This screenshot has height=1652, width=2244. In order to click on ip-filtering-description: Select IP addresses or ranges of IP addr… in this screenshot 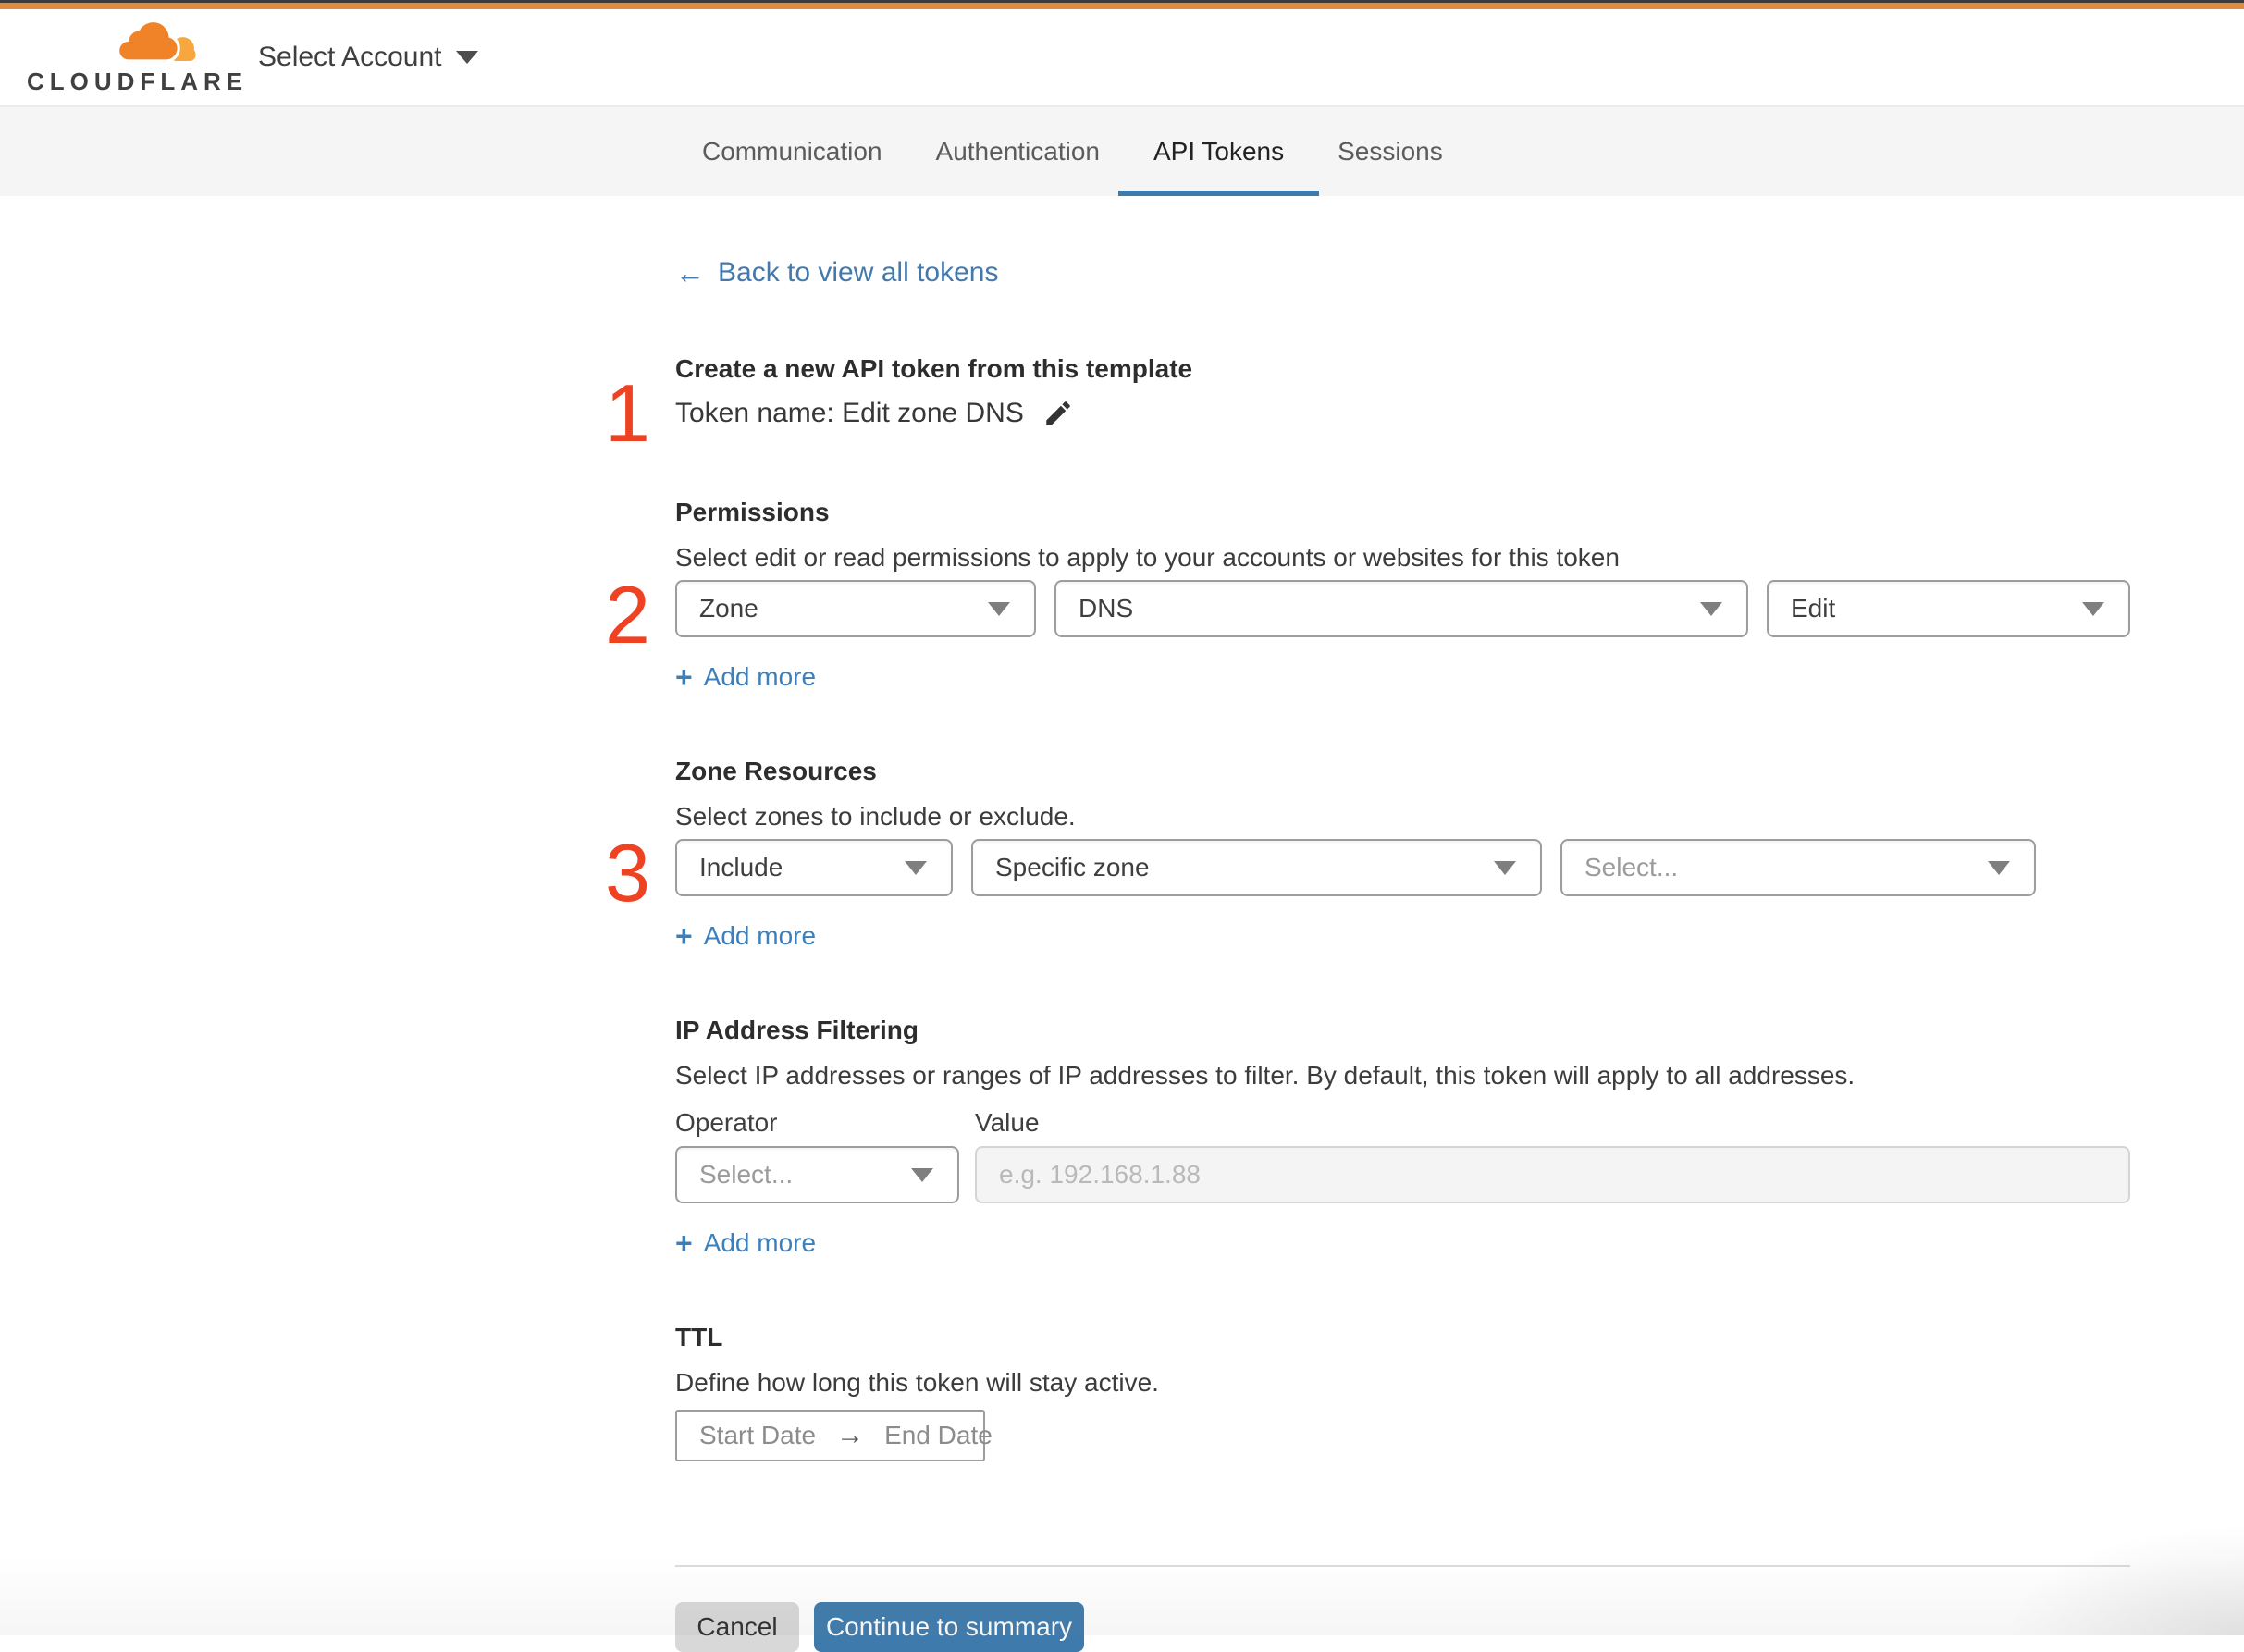, I will do `click(1265, 1075)`.